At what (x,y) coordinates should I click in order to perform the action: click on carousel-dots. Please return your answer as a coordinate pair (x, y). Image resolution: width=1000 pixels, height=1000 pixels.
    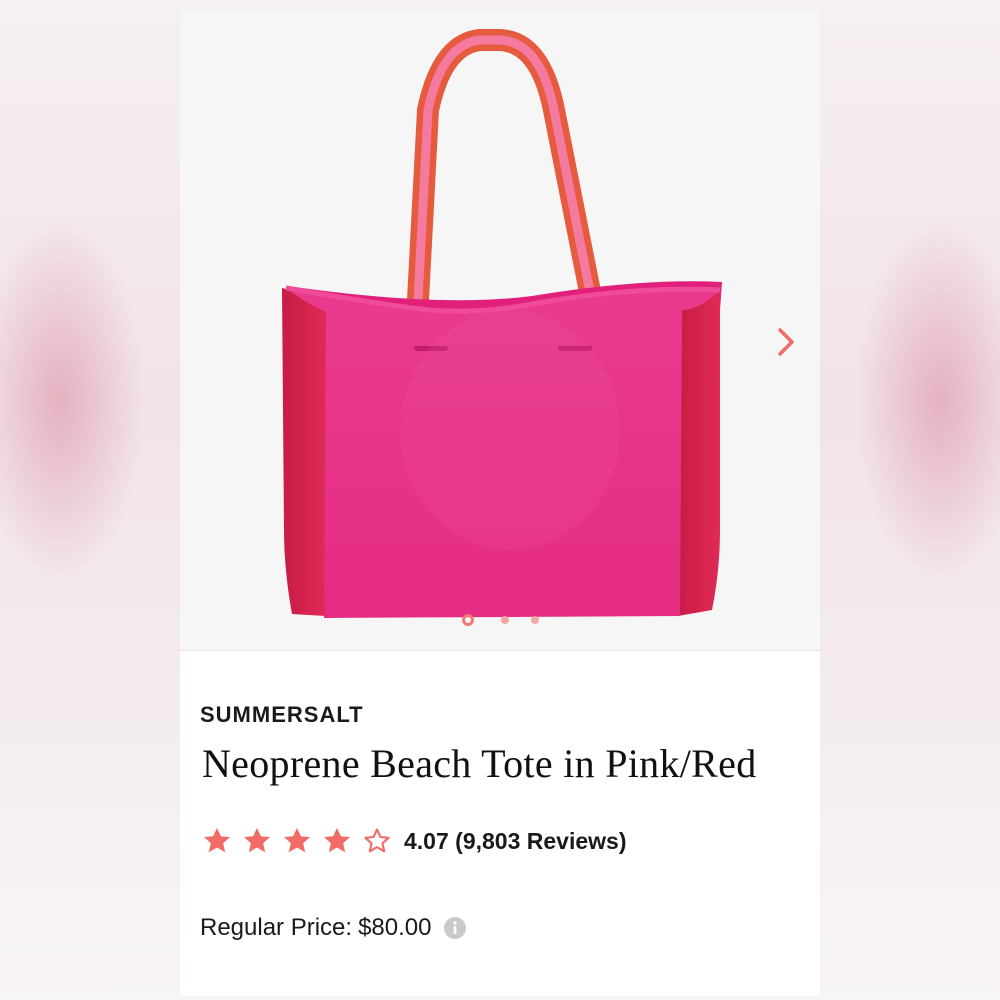
    Looking at the image, I should click on (501, 622).